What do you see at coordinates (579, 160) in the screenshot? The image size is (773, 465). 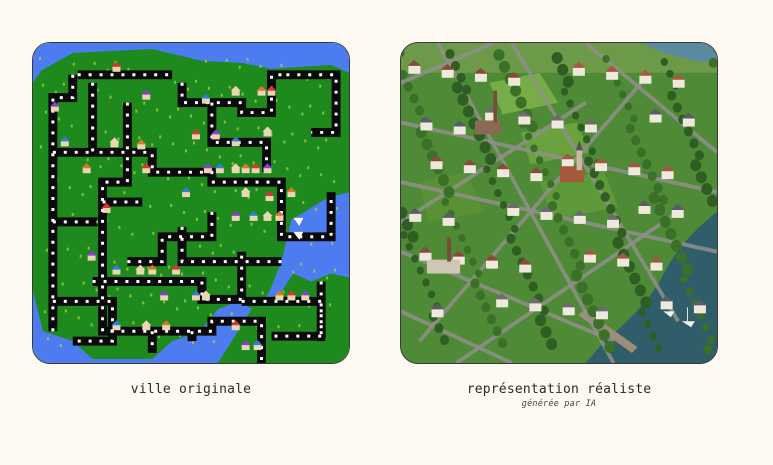 I see `church-tower` at bounding box center [579, 160].